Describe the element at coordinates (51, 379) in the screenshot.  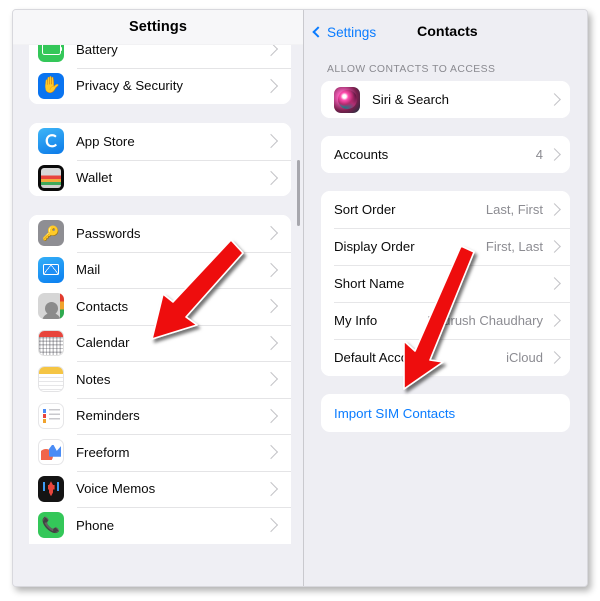
I see `notes-icon` at that location.